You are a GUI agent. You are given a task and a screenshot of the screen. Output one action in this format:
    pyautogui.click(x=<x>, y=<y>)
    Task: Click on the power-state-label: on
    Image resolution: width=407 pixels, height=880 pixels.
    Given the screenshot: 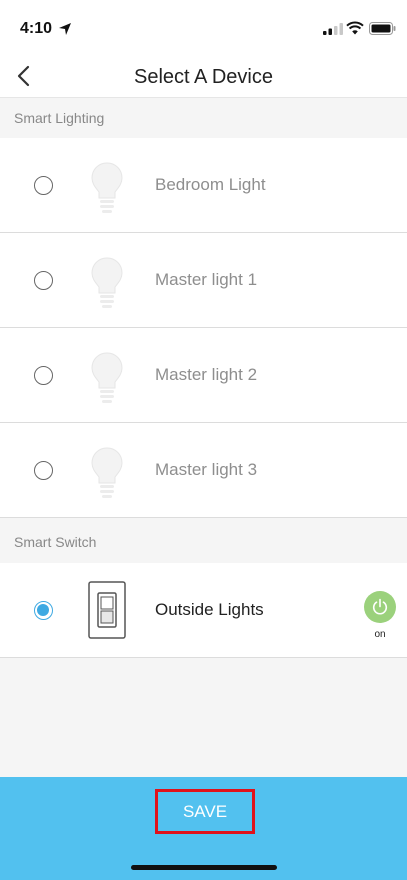 What is the action you would take?
    pyautogui.click(x=380, y=634)
    